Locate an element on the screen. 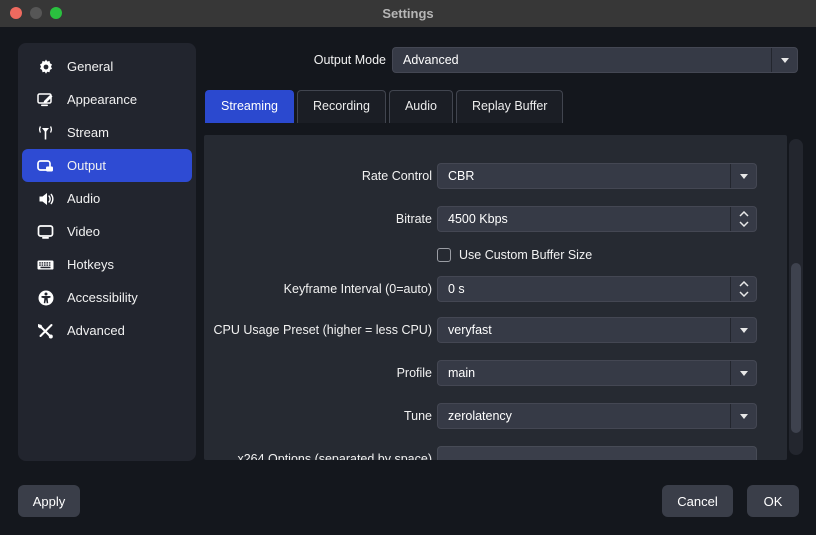 The width and height of the screenshot is (816, 535). apply-button: Apply is located at coordinates (49, 501).